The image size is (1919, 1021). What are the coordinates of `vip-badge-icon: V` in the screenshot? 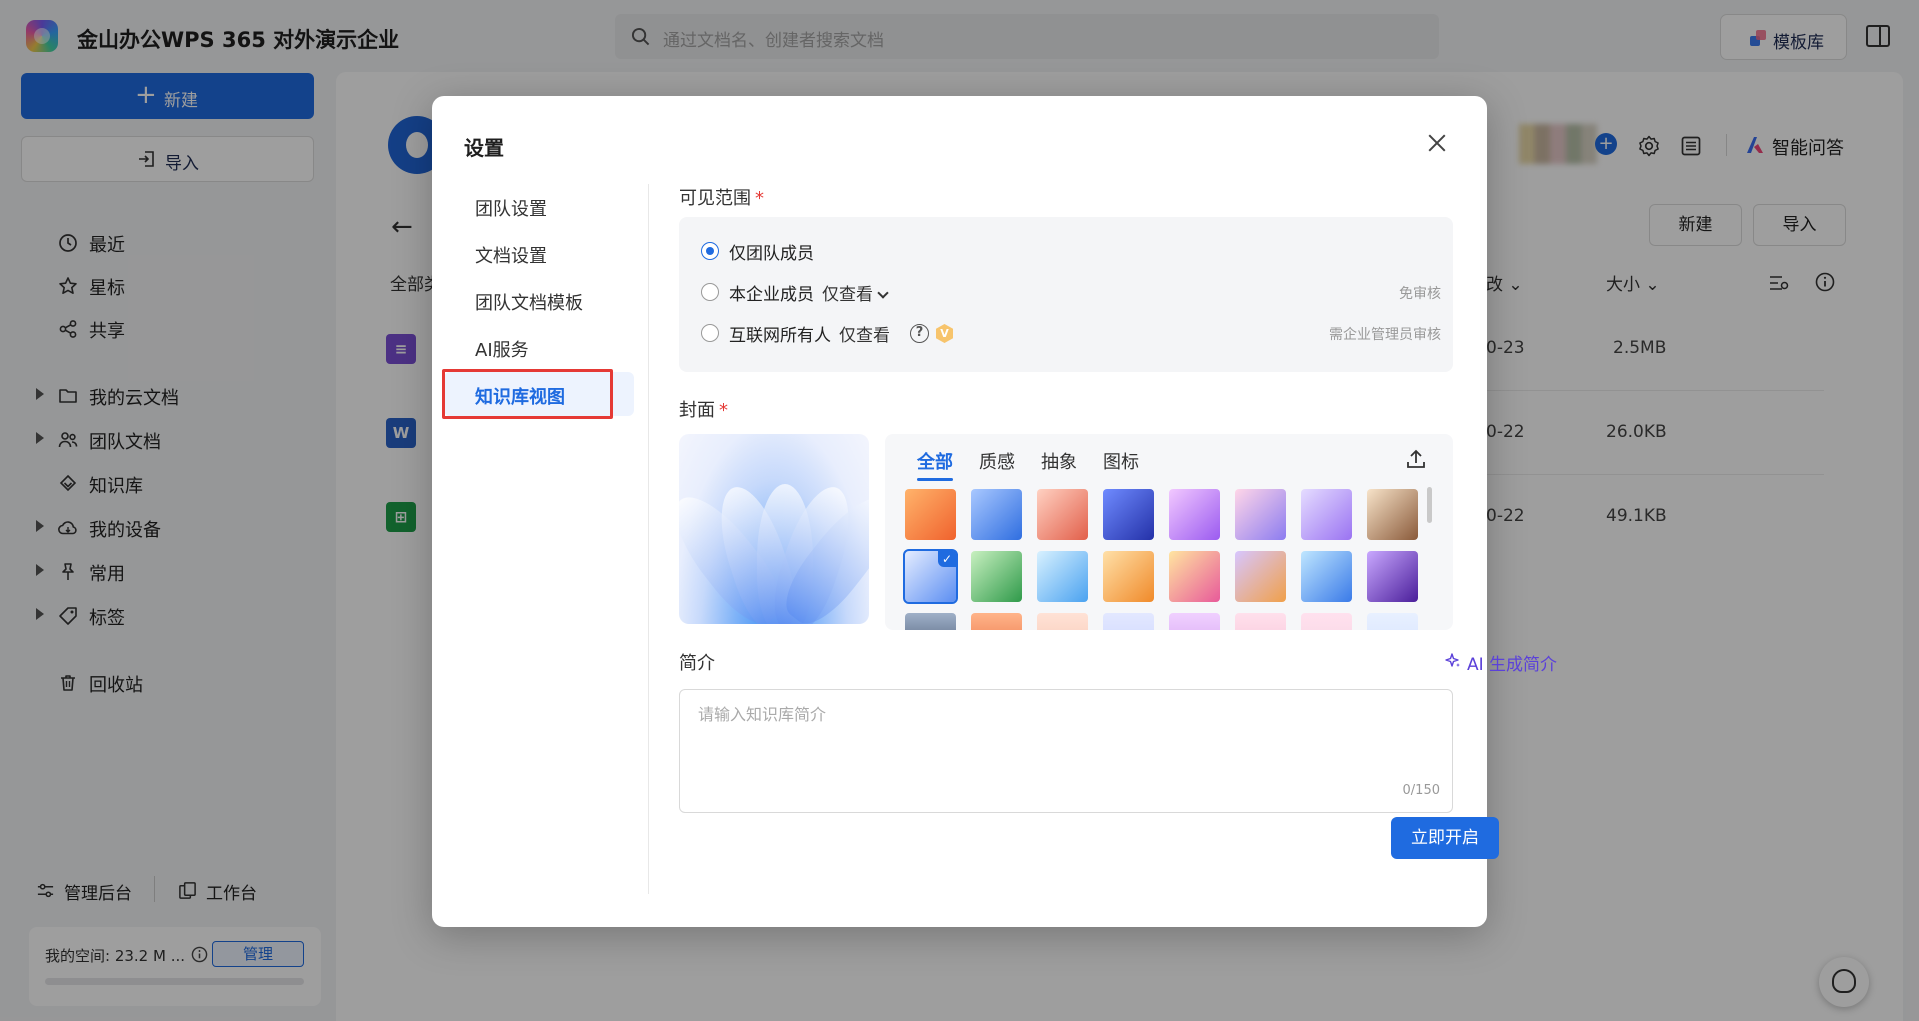 It's located at (944, 333).